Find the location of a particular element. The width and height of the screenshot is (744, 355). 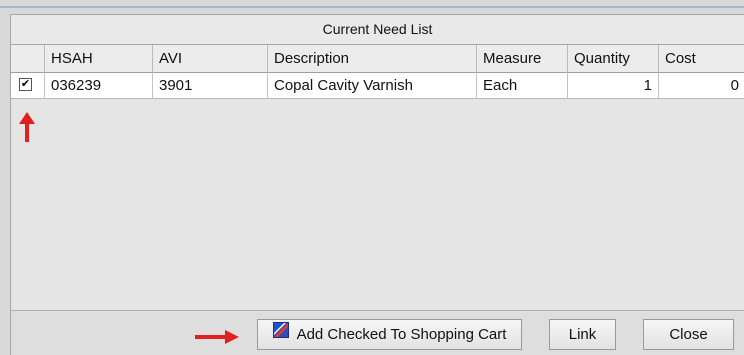

cell-quantity: 1 is located at coordinates (613, 85).